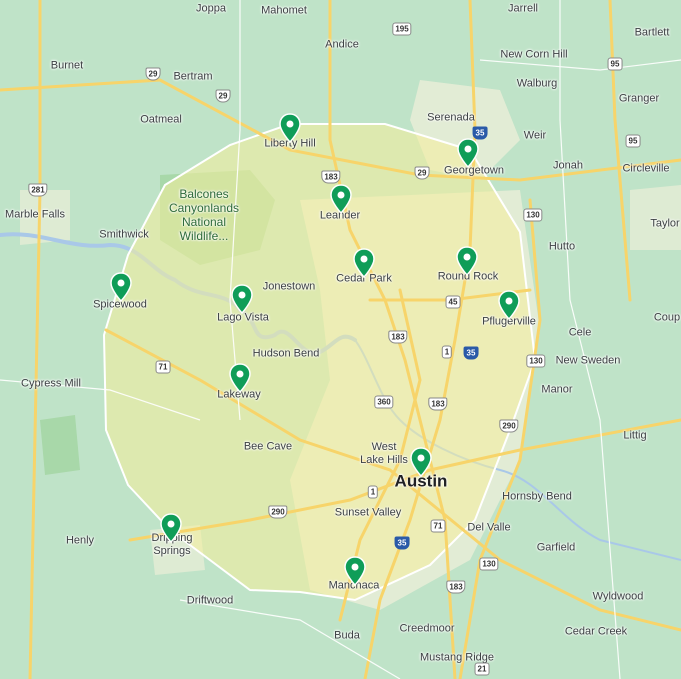 This screenshot has width=681, height=679. Describe the element at coordinates (489, 527) in the screenshot. I see `place-label-del-valle: Del Valle` at that location.